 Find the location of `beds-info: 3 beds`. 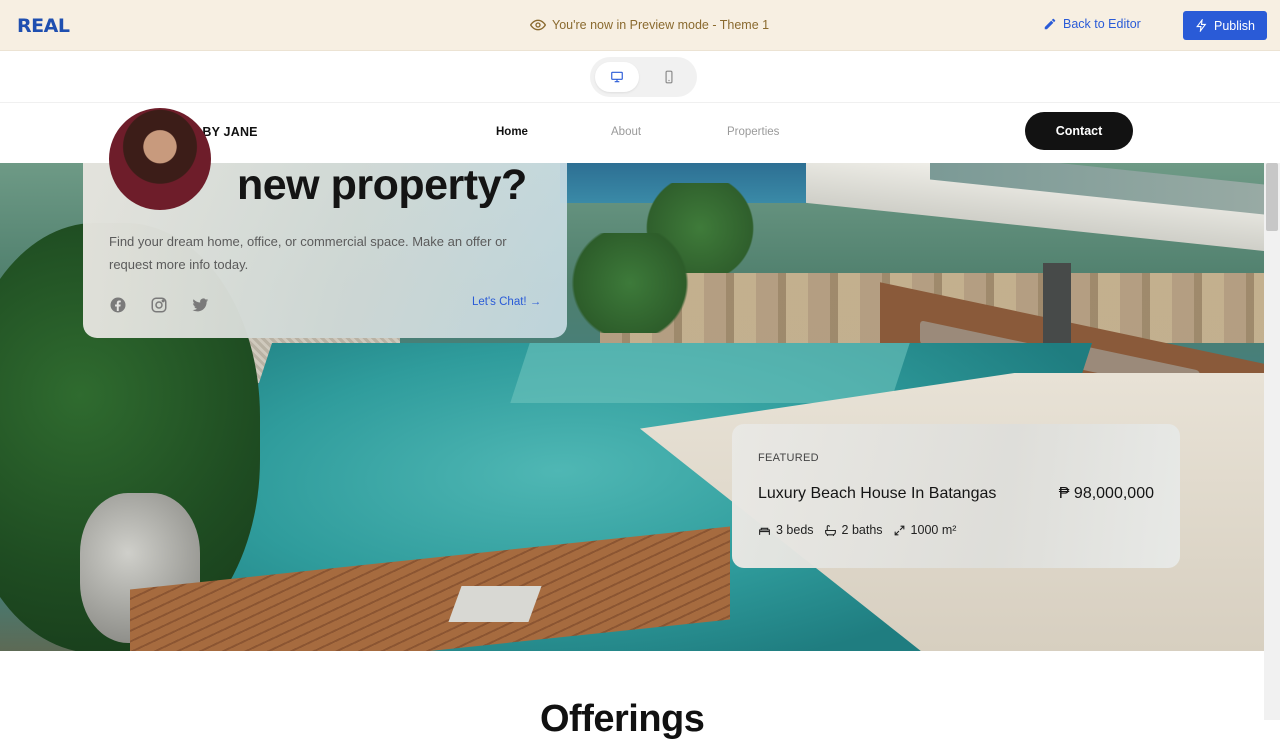

beds-info: 3 beds is located at coordinates (786, 530).